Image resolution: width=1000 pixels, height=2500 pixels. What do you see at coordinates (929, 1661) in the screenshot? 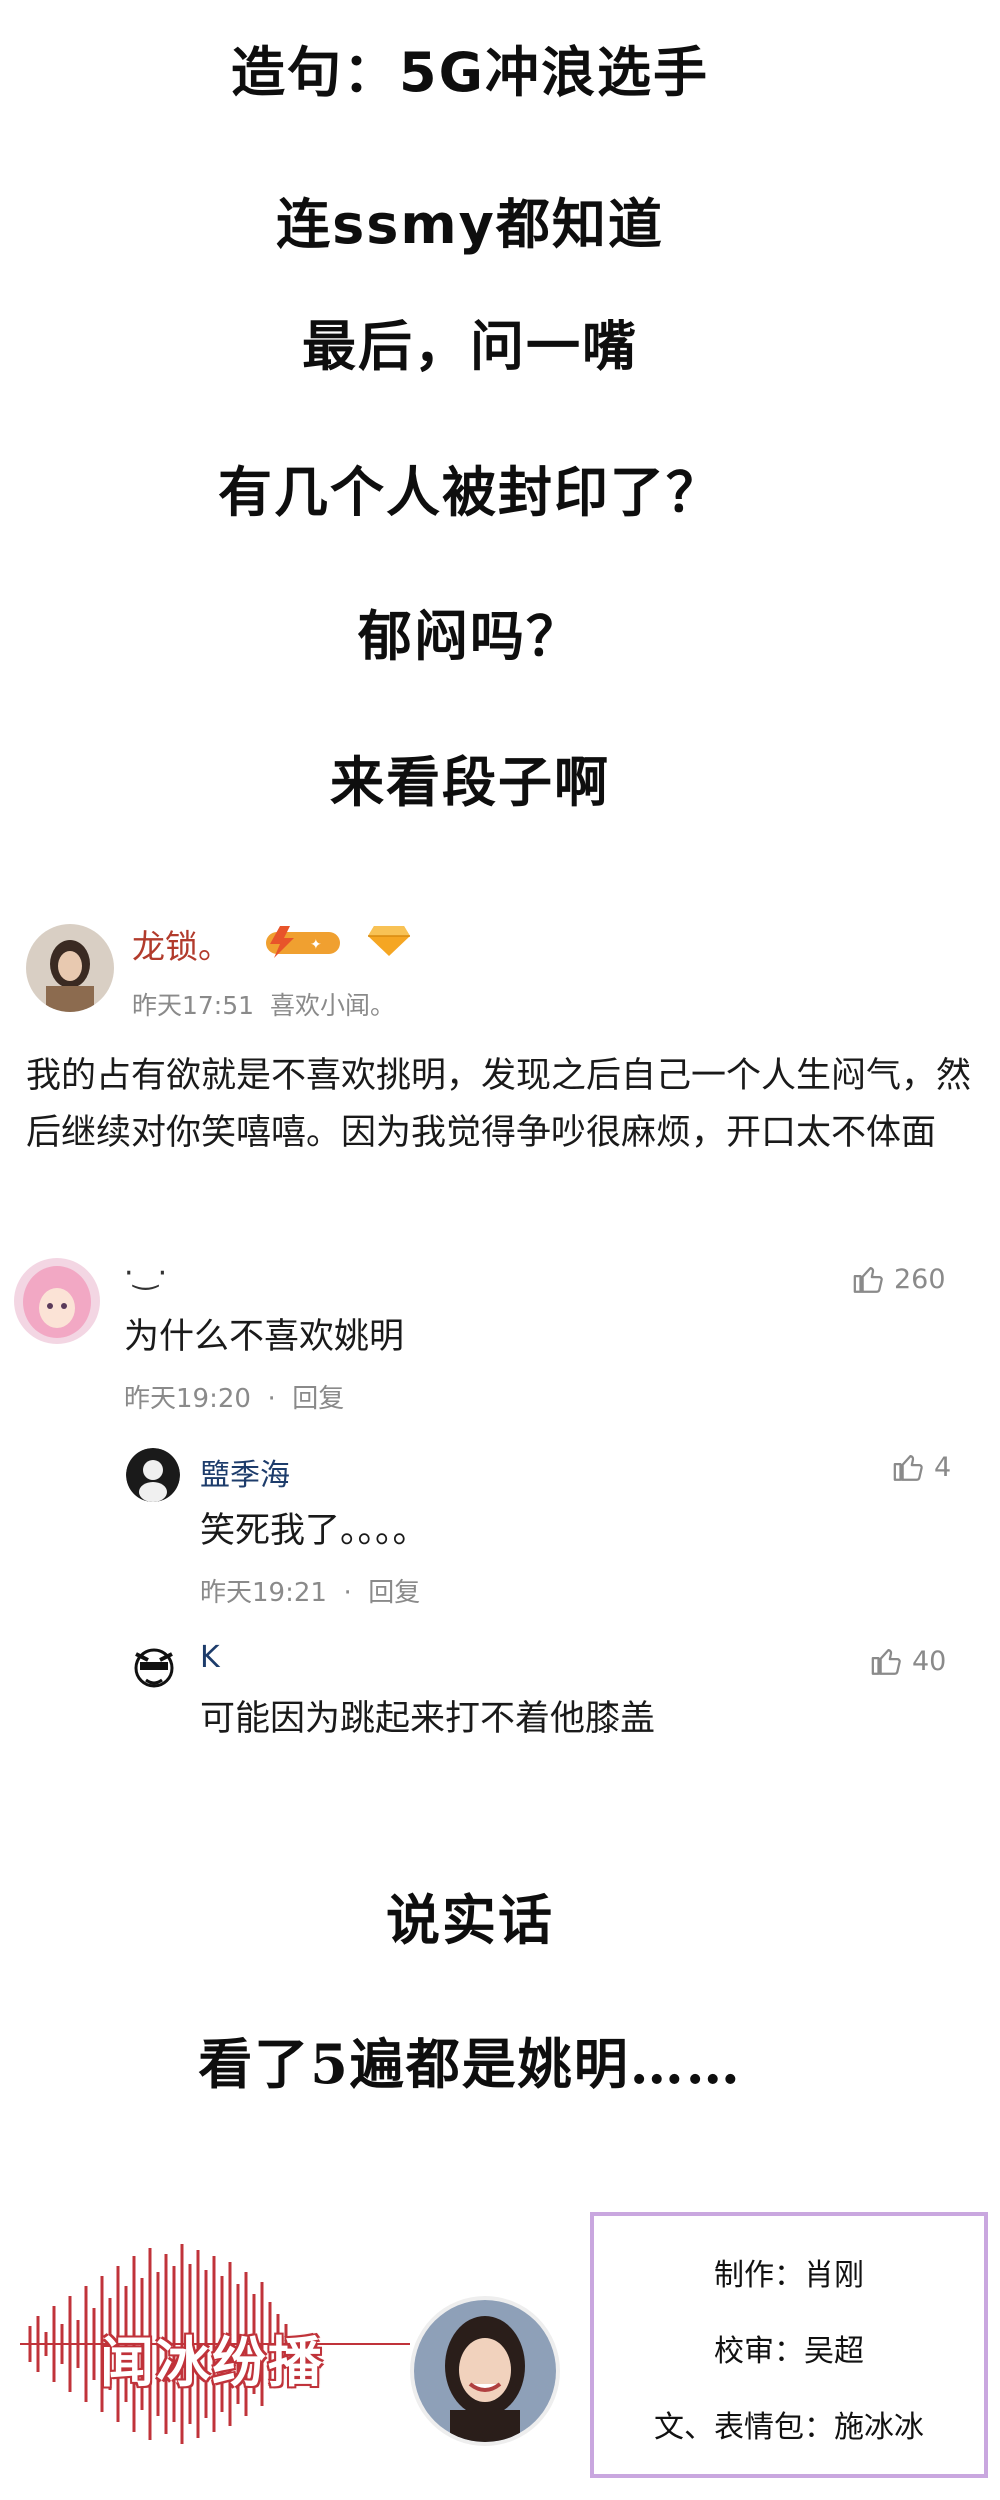
I see `like-count: 40` at bounding box center [929, 1661].